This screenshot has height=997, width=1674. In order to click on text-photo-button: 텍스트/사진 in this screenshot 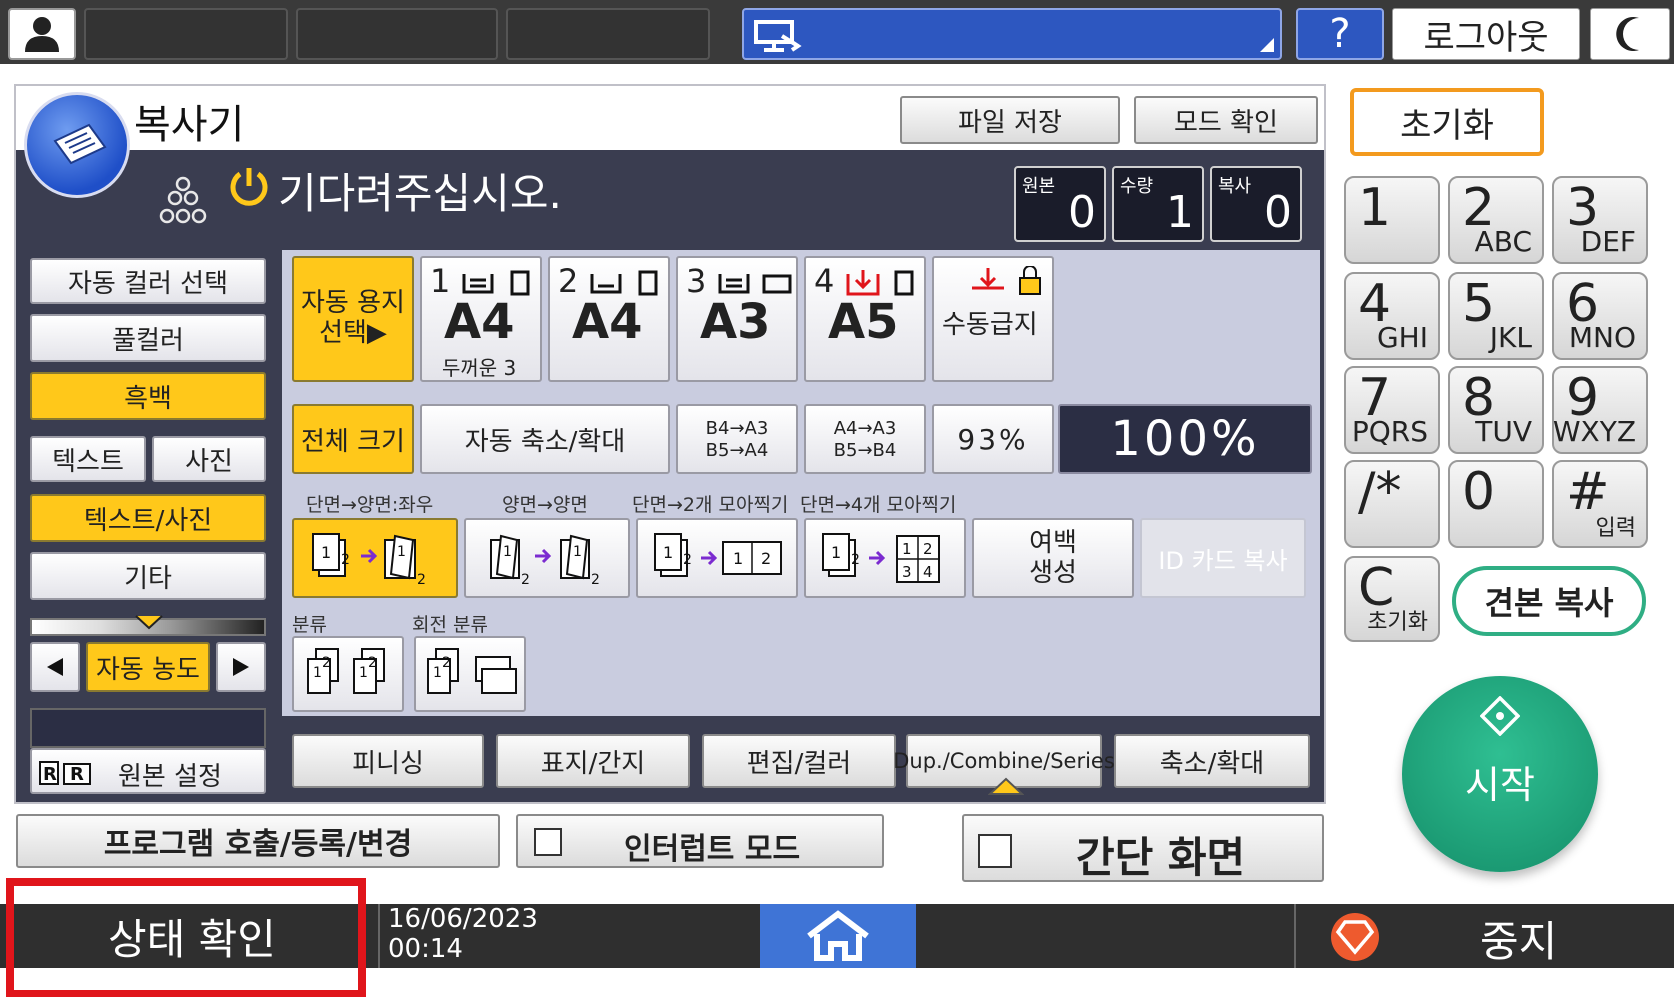, I will do `click(148, 518)`.